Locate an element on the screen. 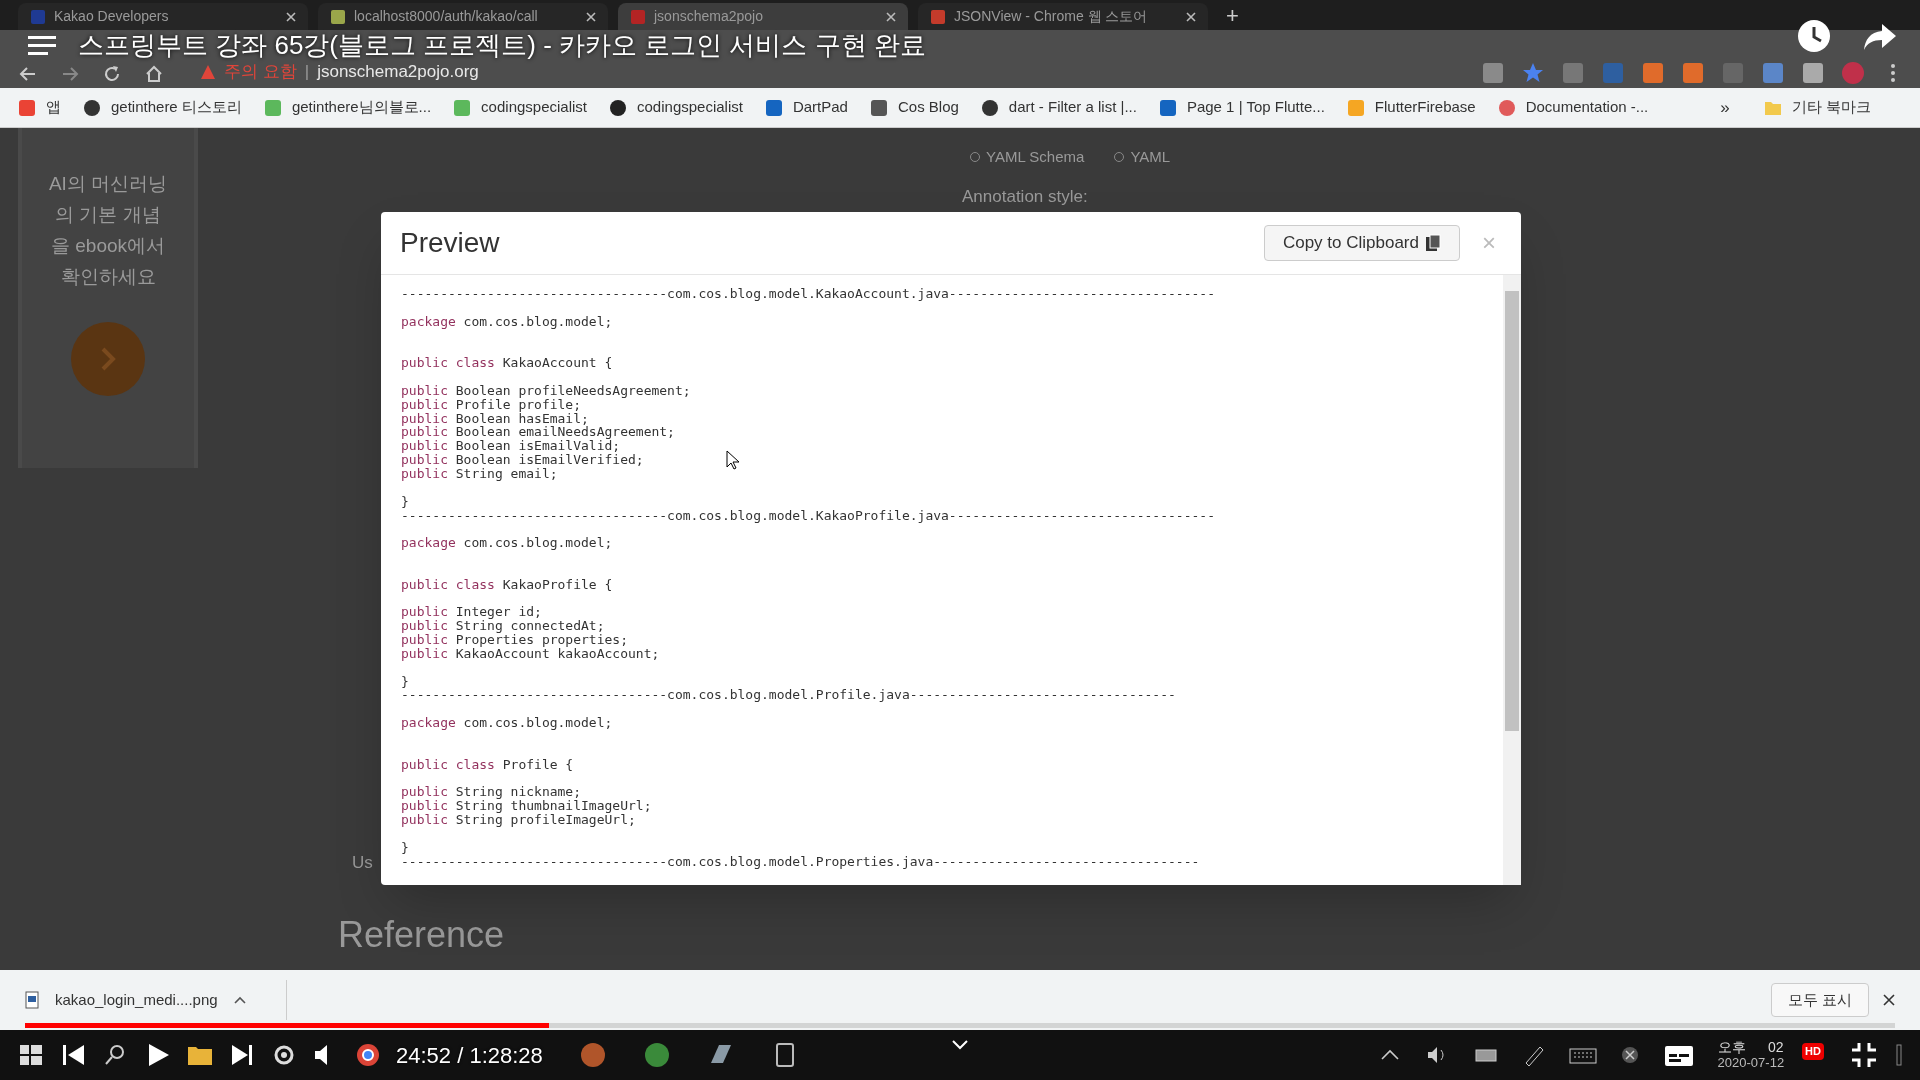 The height and width of the screenshot is (1080, 1920). reload-icon is located at coordinates (112, 74).